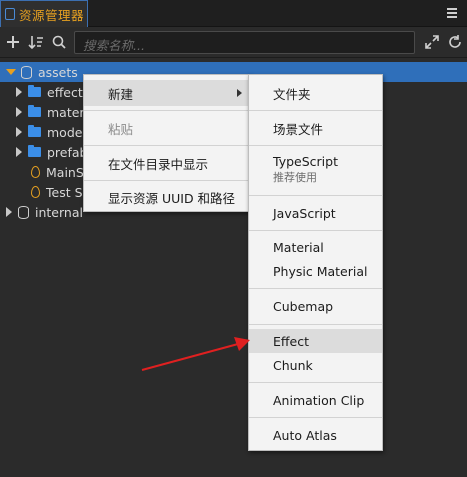 The height and width of the screenshot is (477, 467). Describe the element at coordinates (319, 400) in the screenshot. I see `menu-item-label: Animation Clip` at that location.